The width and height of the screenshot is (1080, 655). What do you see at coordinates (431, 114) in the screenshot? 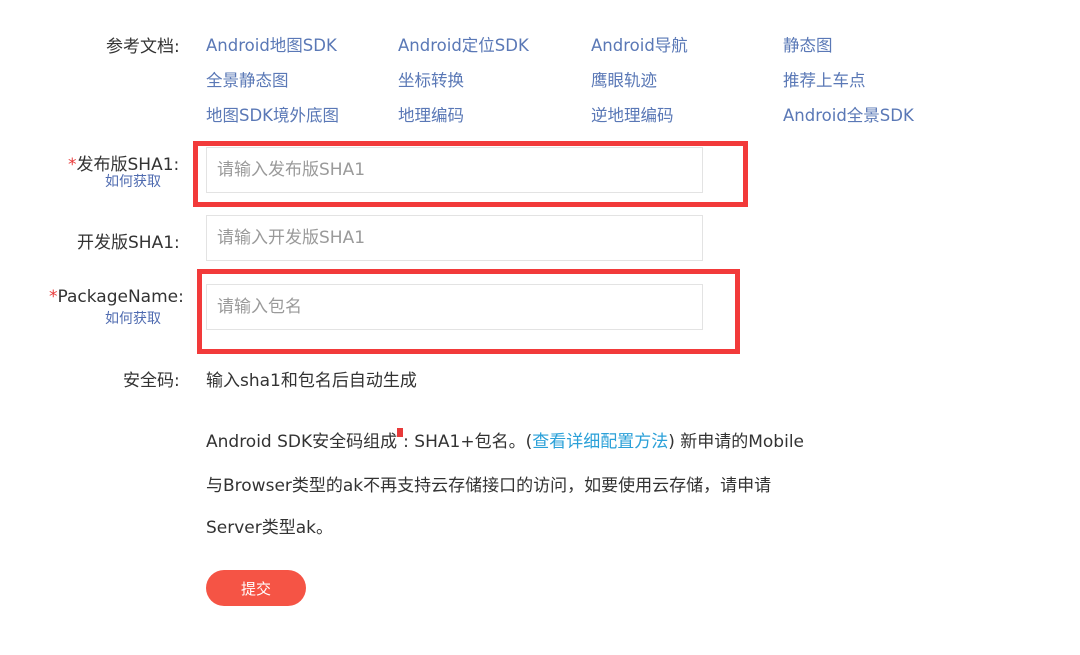
I see `doc-link-geocoding: 地理编码` at bounding box center [431, 114].